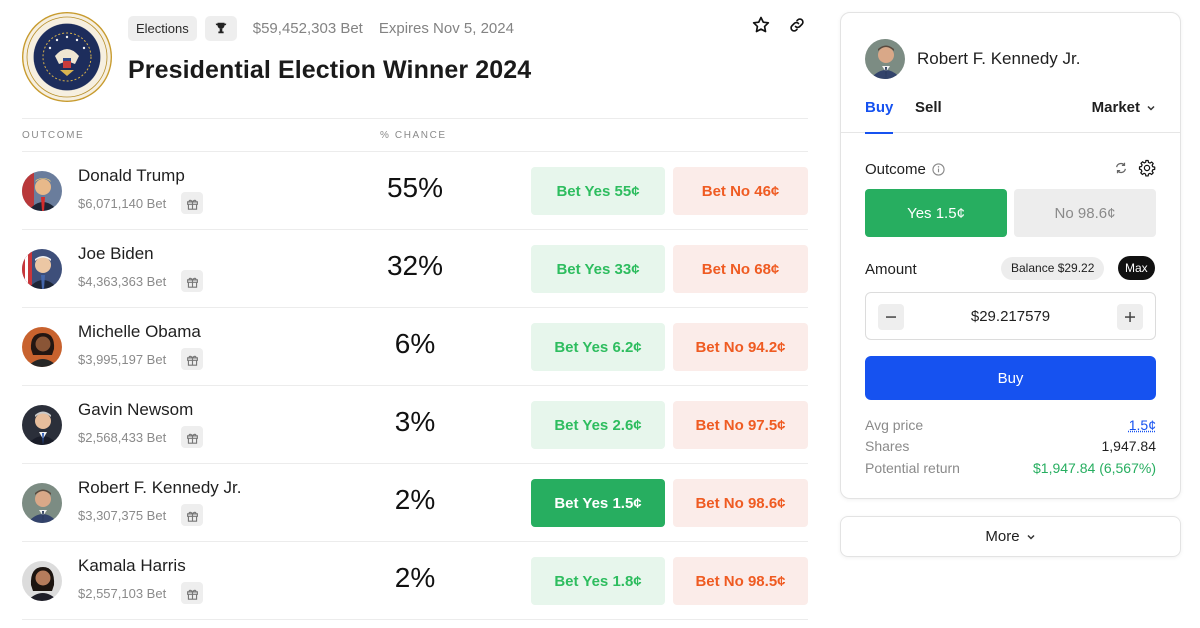  I want to click on tab-buy: Buy, so click(879, 116).